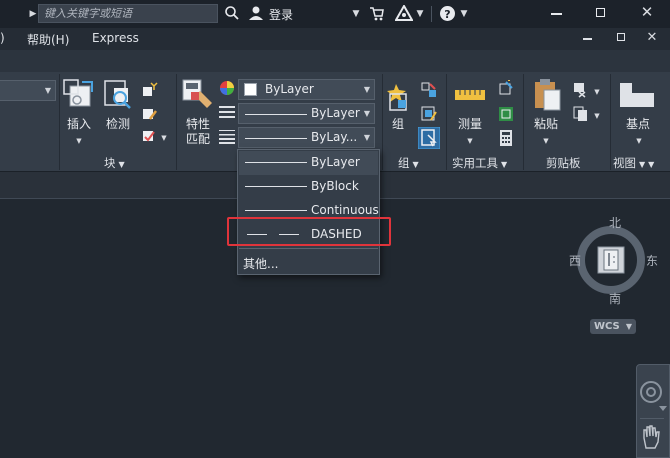 The image size is (670, 458). What do you see at coordinates (335, 61) in the screenshot?
I see `ribbon-tab-strip` at bounding box center [335, 61].